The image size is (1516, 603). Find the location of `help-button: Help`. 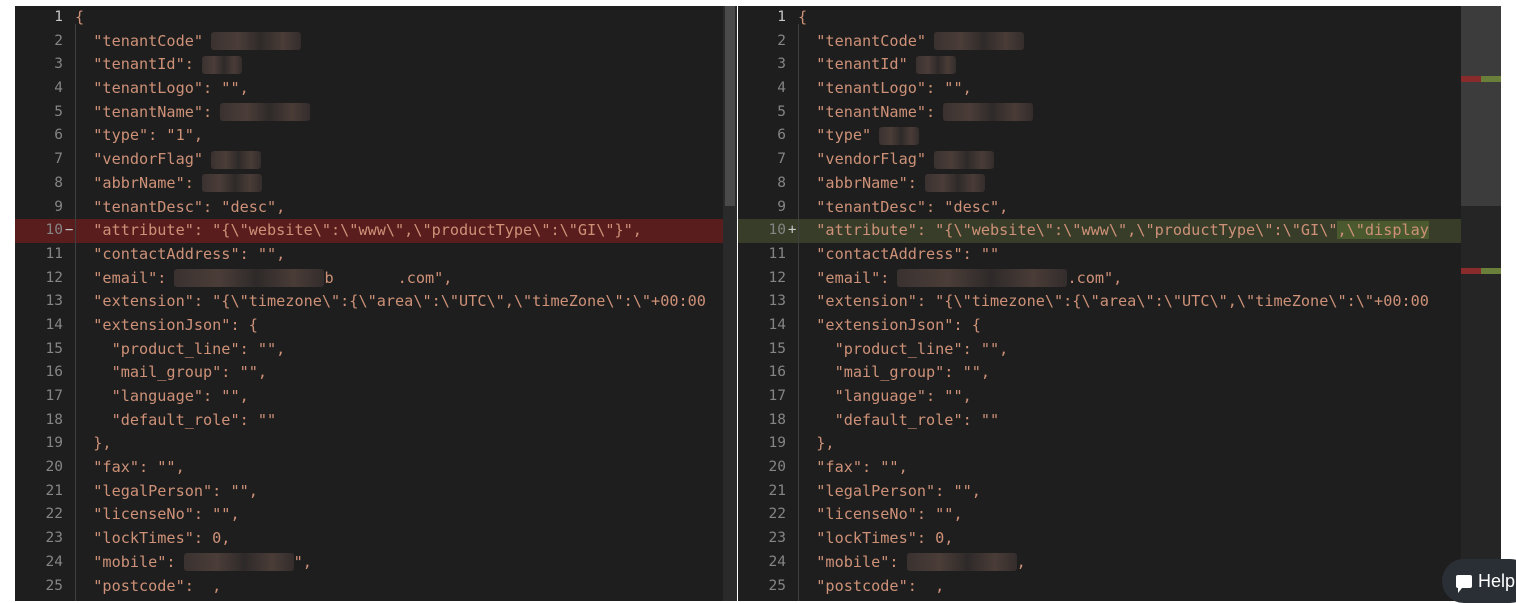

help-button: Help is located at coordinates (1479, 581).